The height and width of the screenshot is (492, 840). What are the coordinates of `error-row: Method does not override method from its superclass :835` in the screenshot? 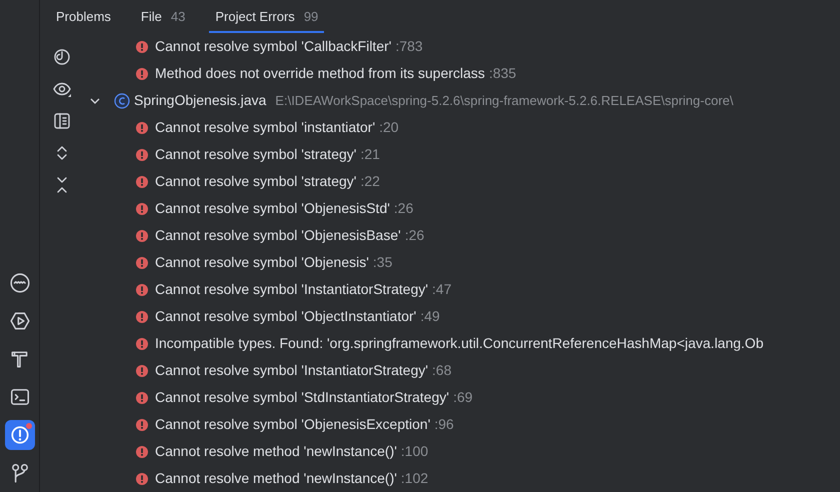 It's located at (462, 73).